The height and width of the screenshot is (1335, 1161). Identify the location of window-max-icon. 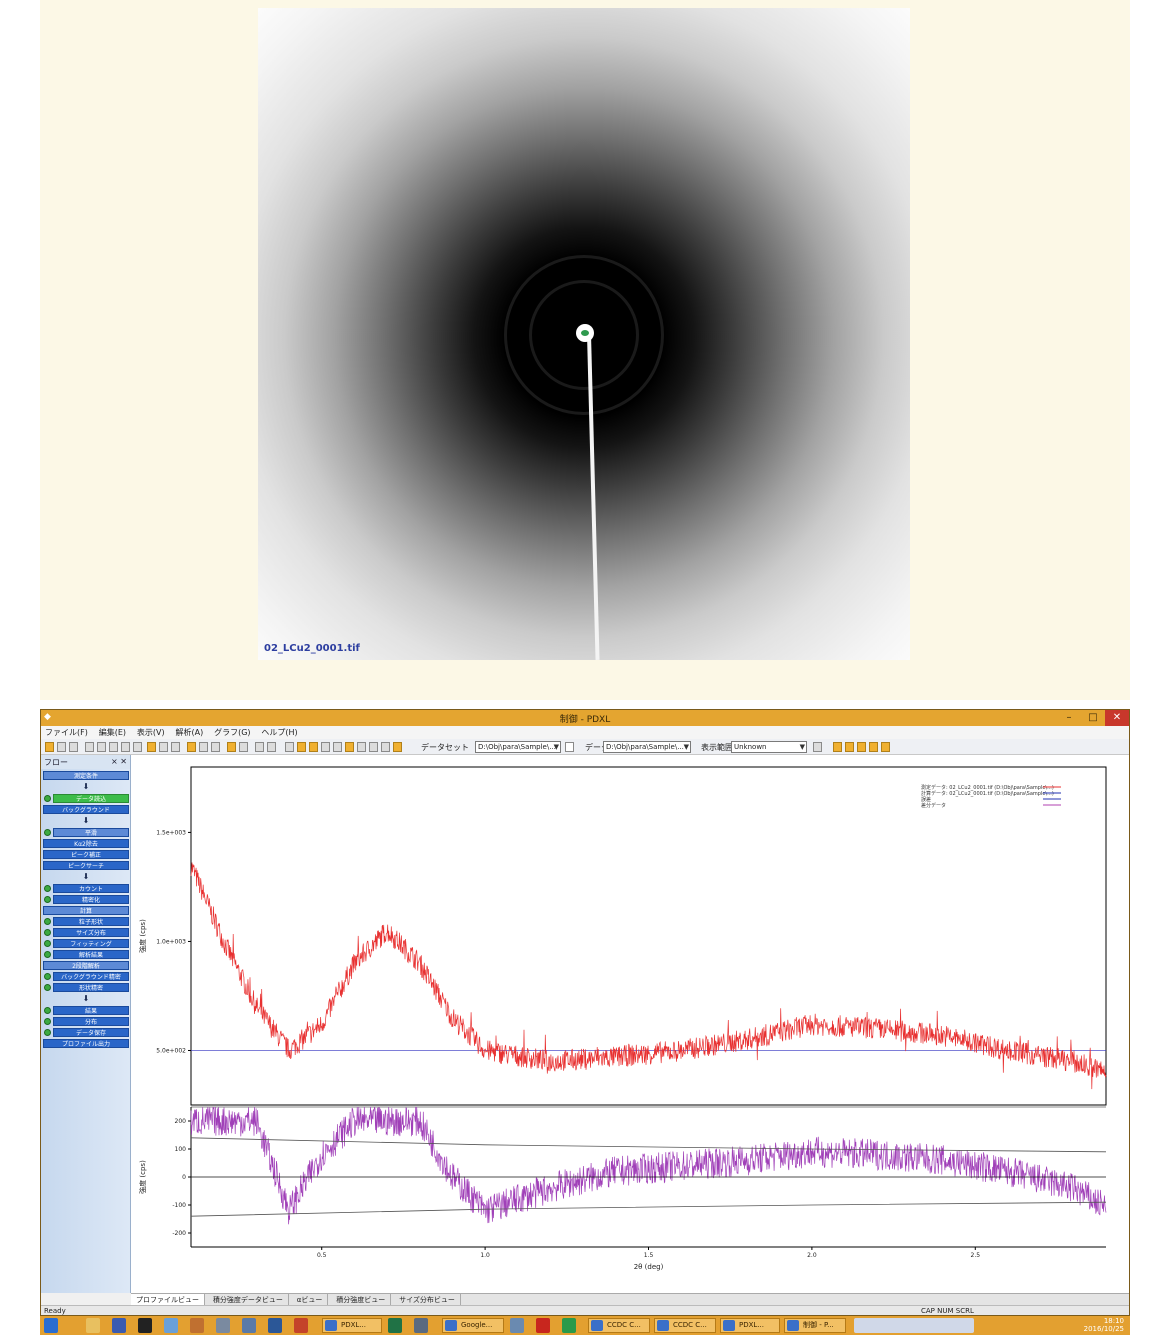
(873, 747).